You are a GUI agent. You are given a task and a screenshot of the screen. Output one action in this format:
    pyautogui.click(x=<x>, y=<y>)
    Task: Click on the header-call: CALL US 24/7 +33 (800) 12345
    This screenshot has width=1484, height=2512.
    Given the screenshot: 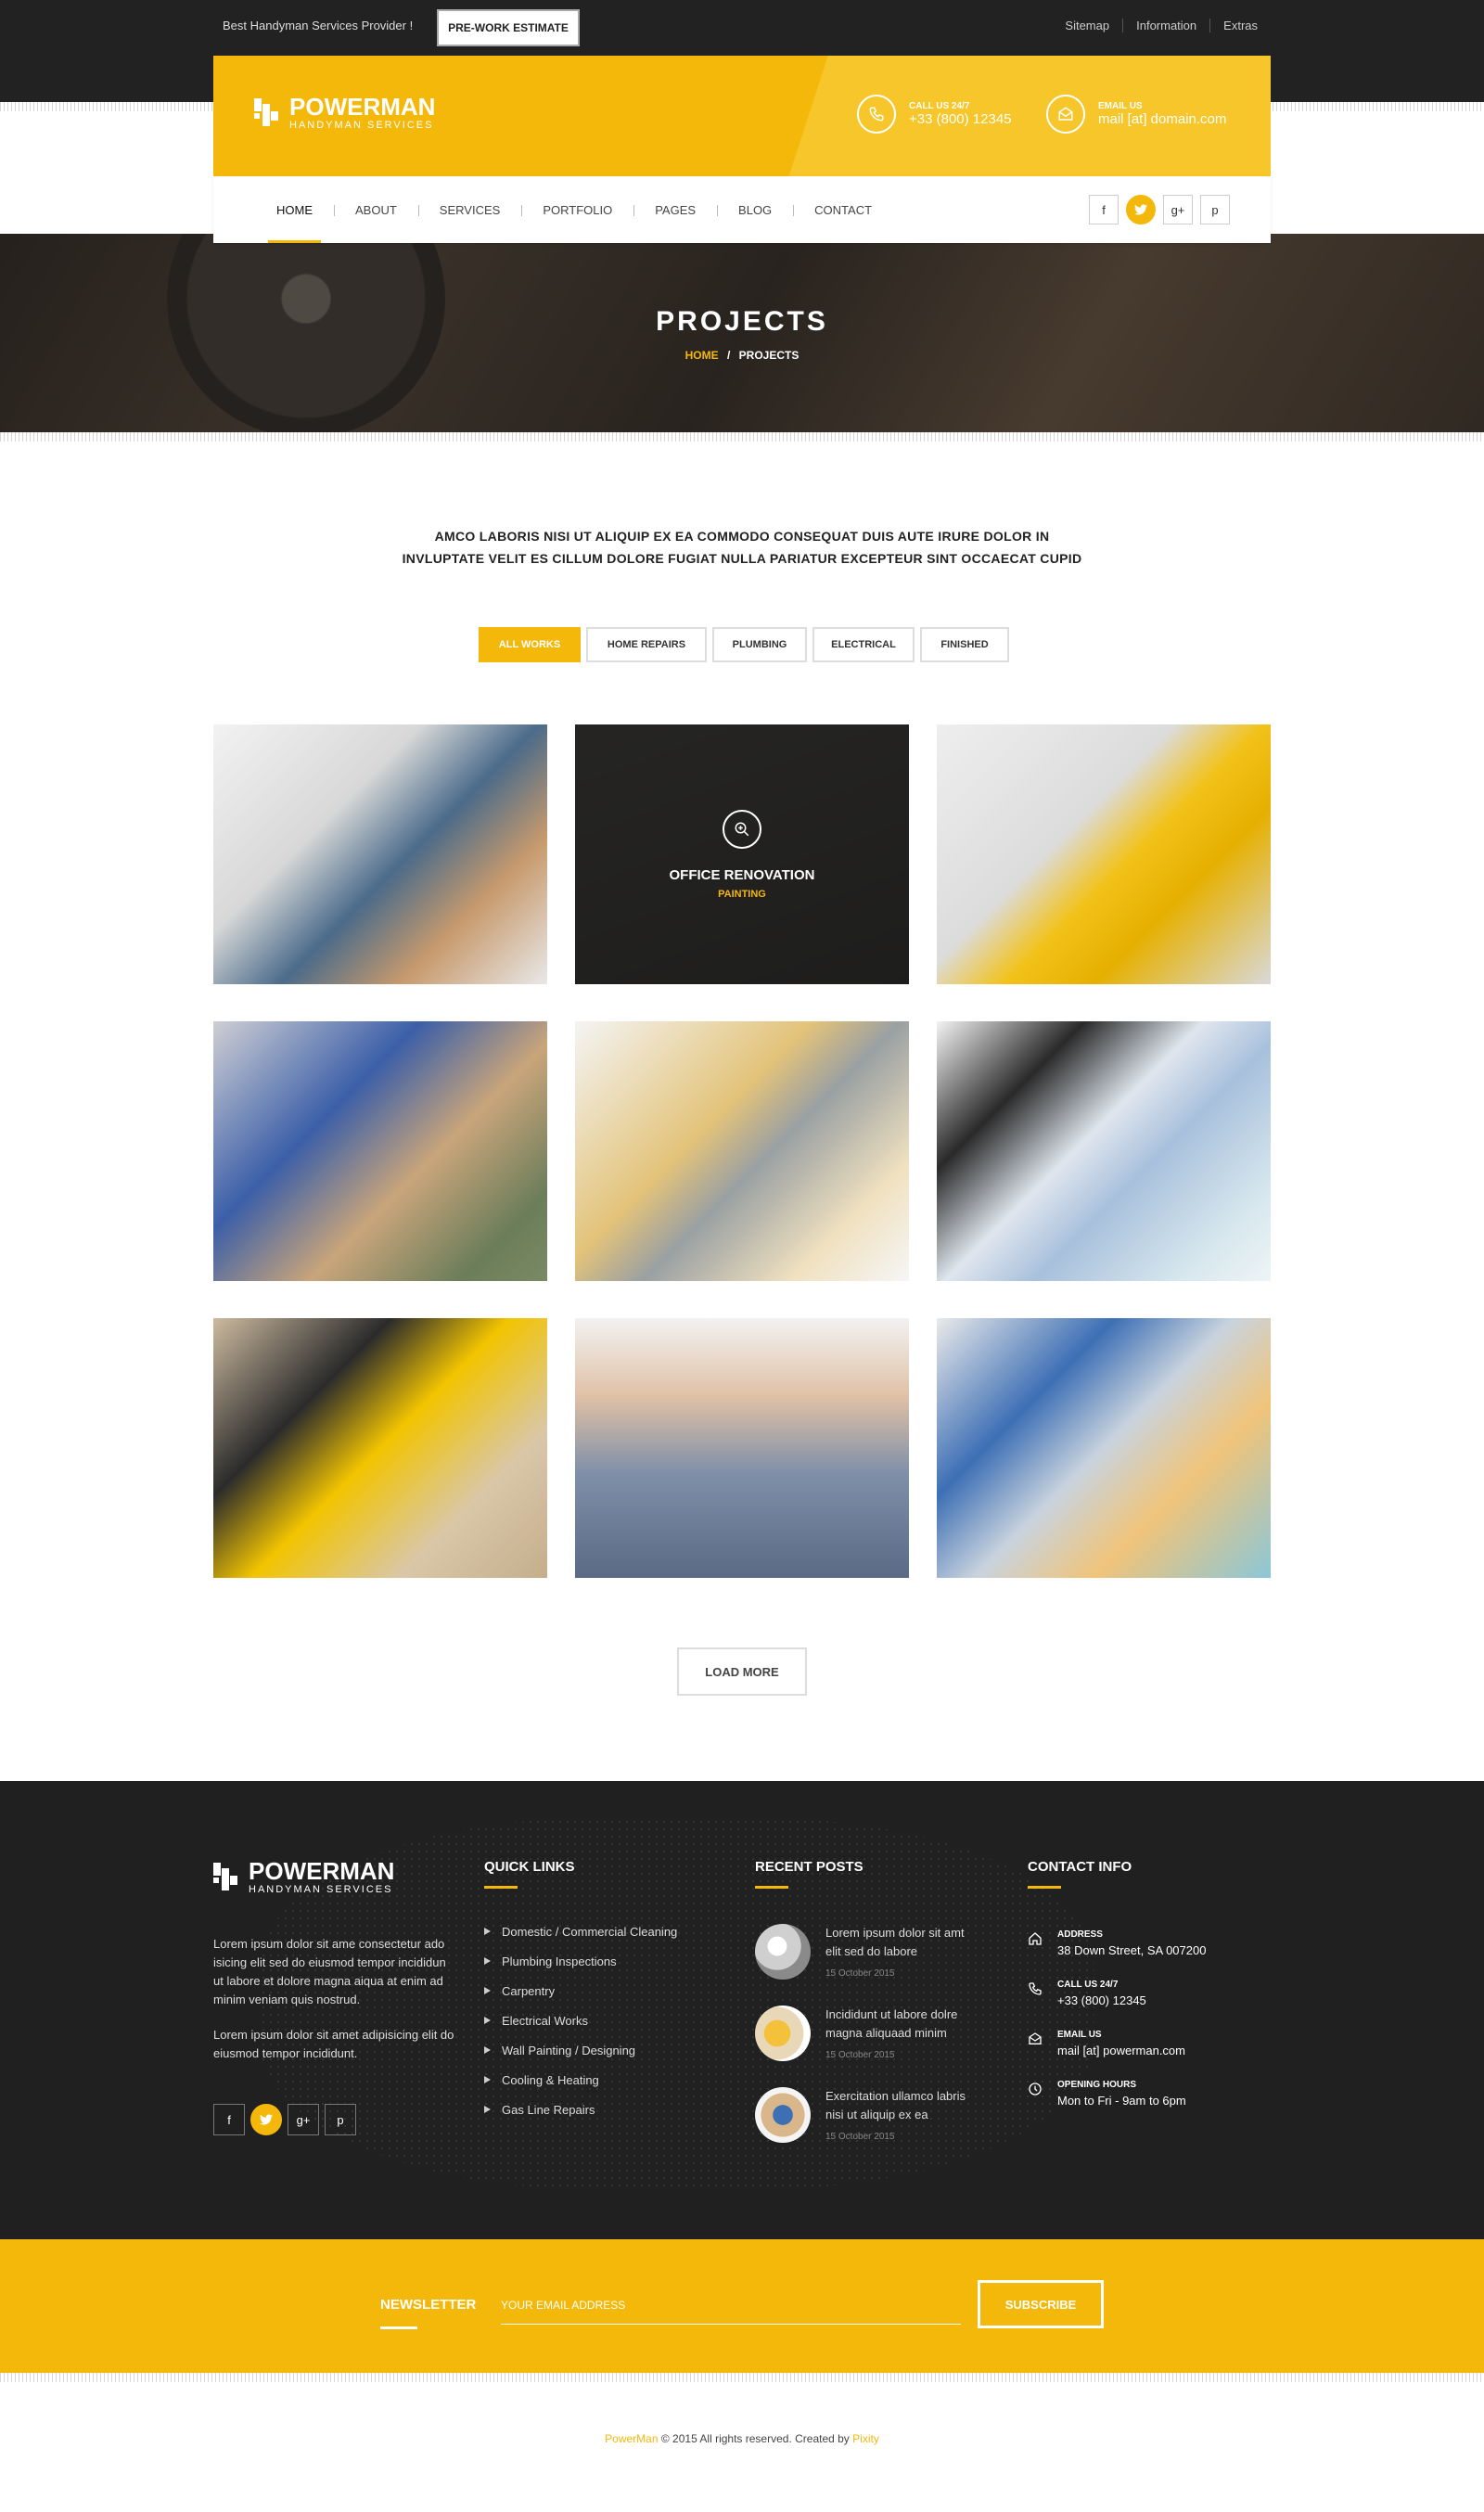 What is the action you would take?
    pyautogui.click(x=934, y=115)
    